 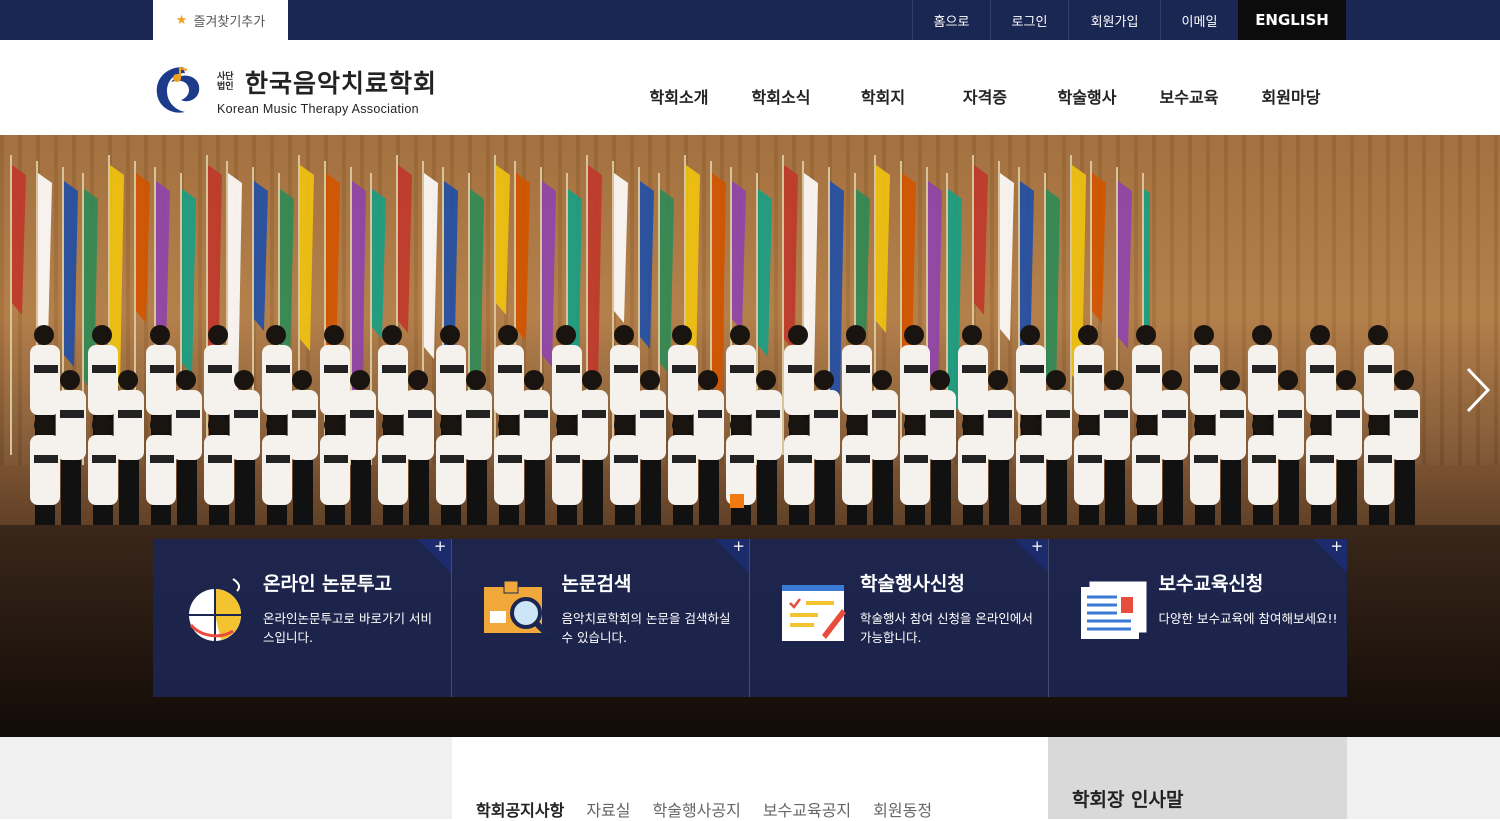 What do you see at coordinates (1291, 96) in the screenshot?
I see `nav-item-members: 회원마당` at bounding box center [1291, 96].